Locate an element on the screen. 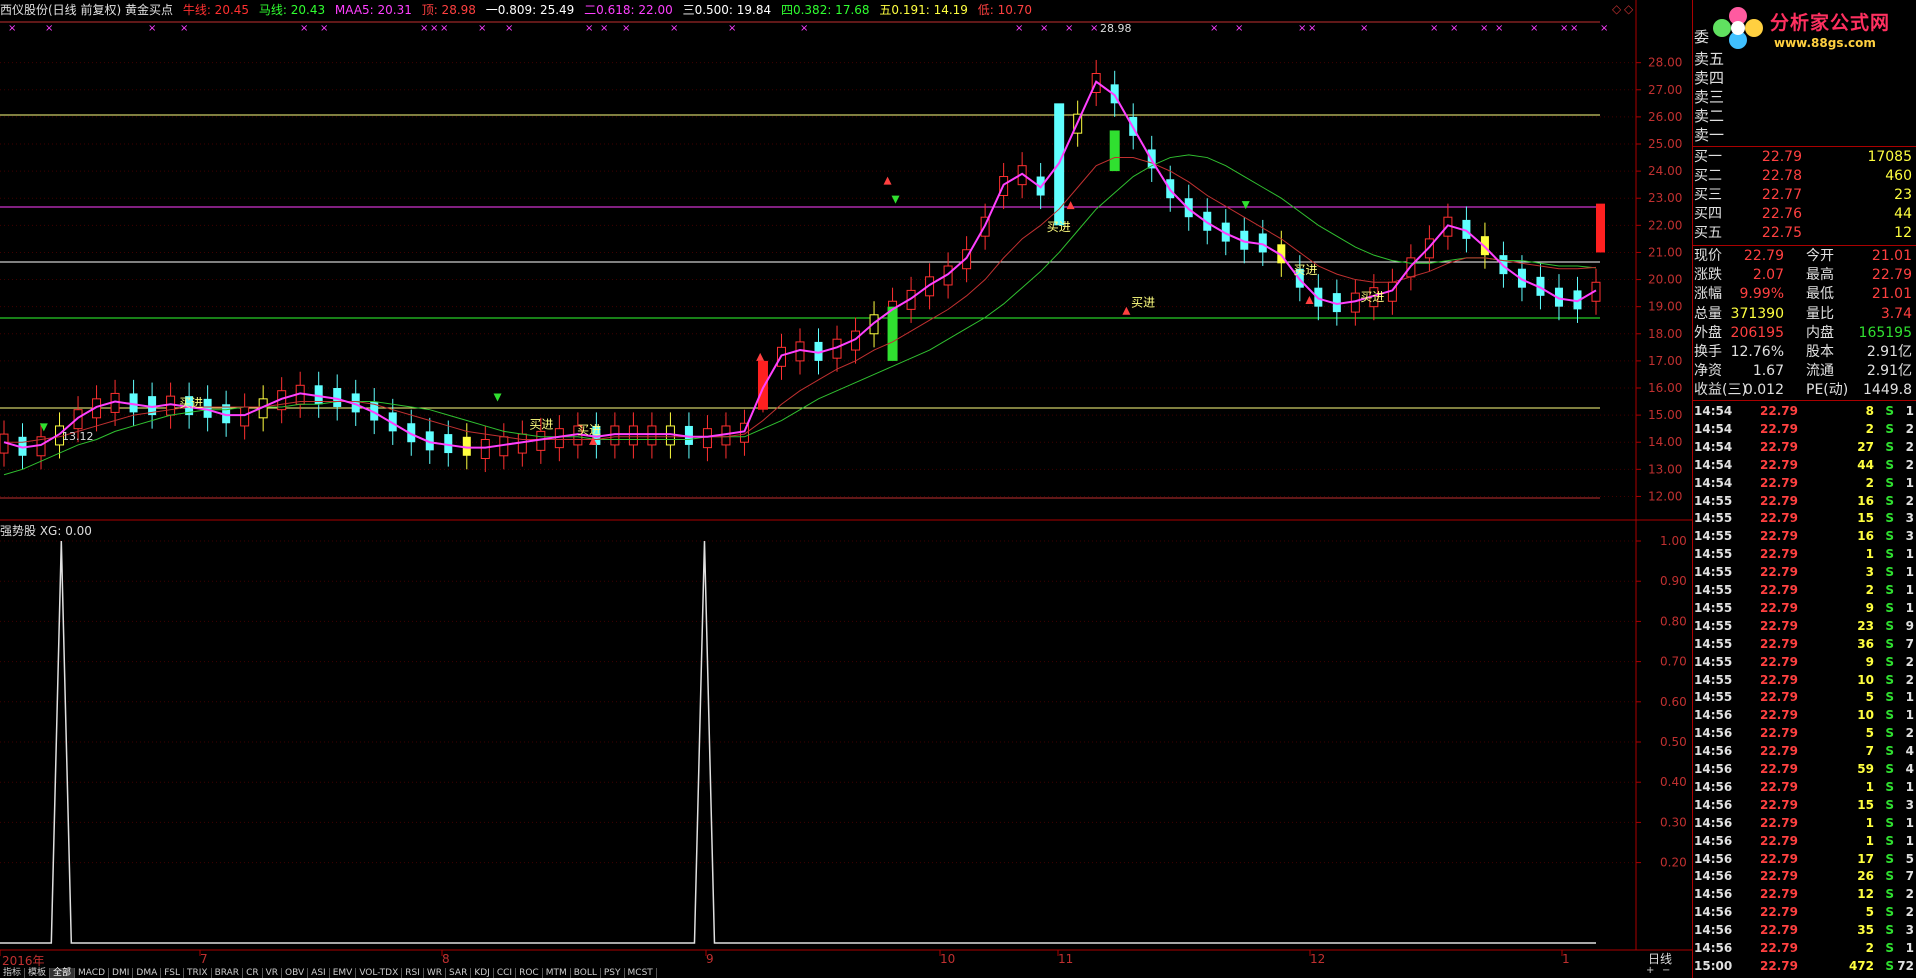 The image size is (1916, 978). tick-time: 15:00 is located at coordinates (1713, 965).